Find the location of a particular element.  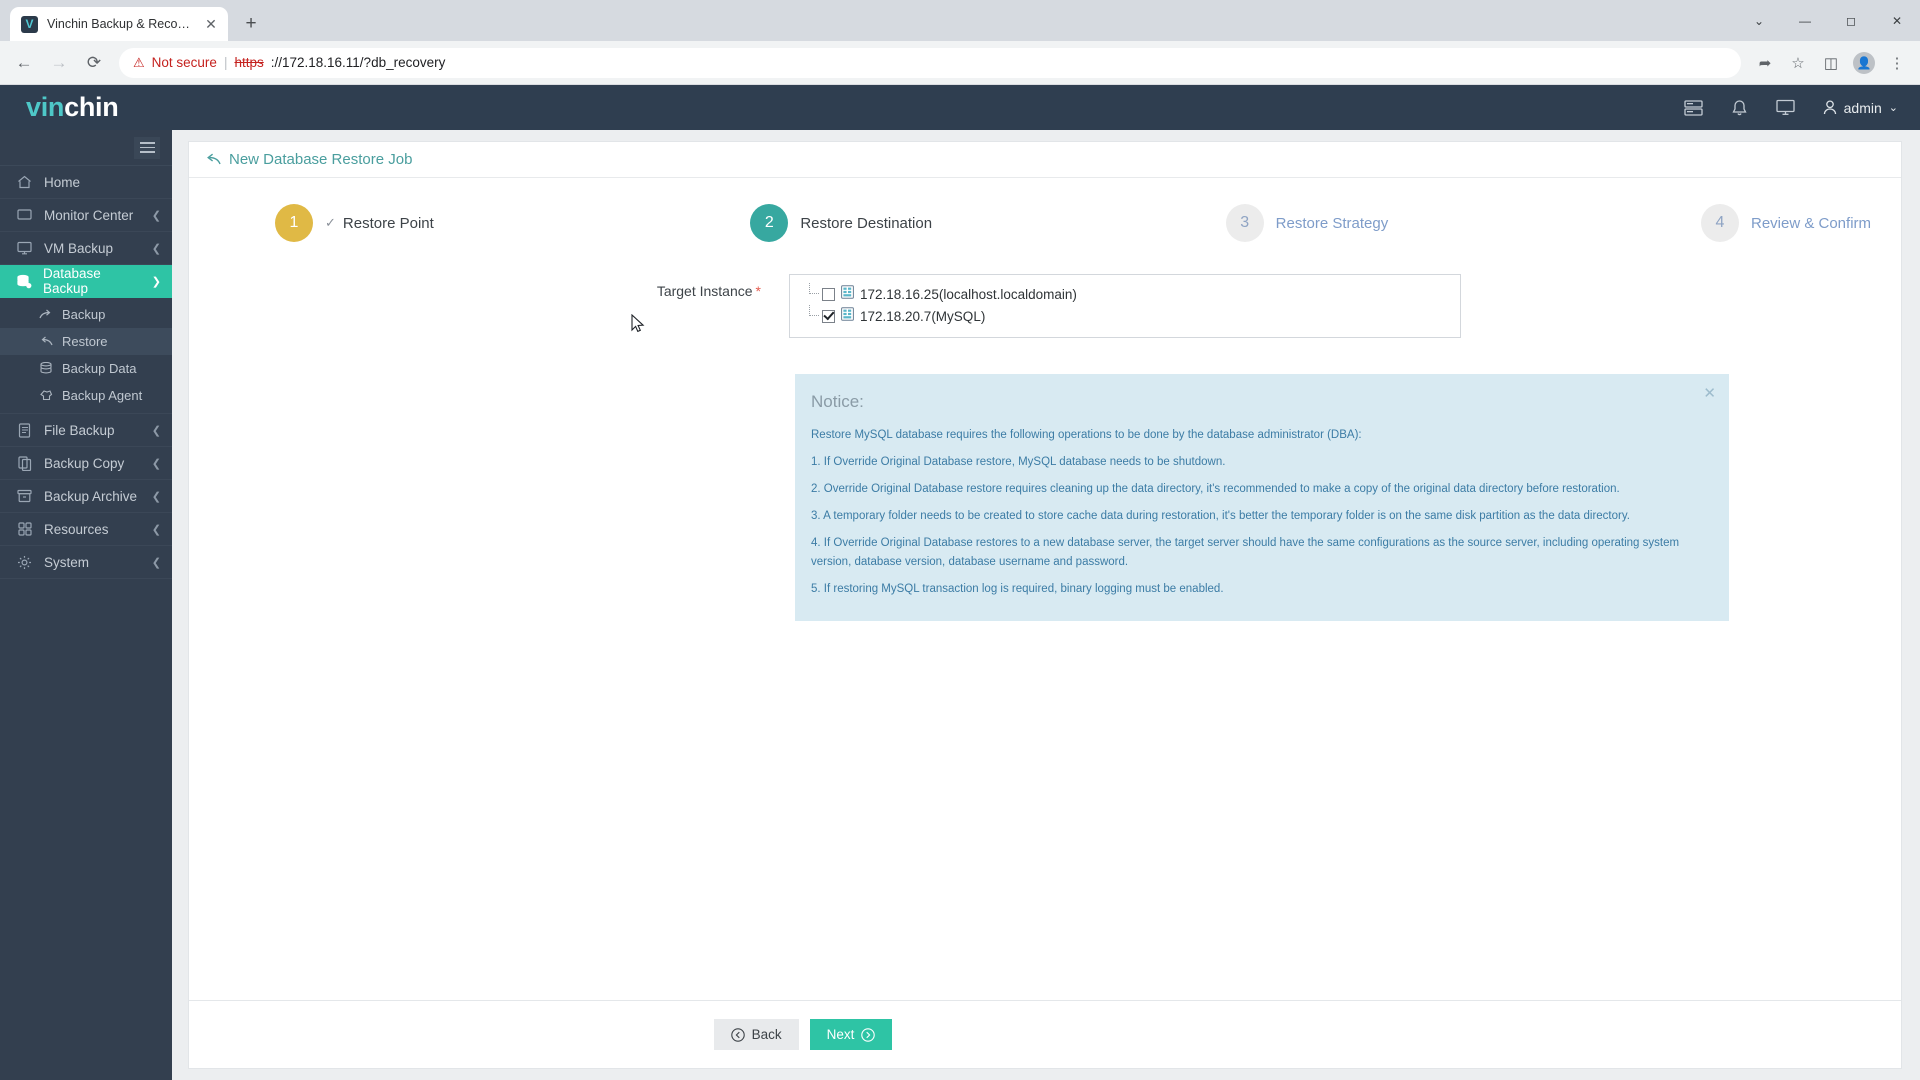

bell-icon is located at coordinates (1739, 108).